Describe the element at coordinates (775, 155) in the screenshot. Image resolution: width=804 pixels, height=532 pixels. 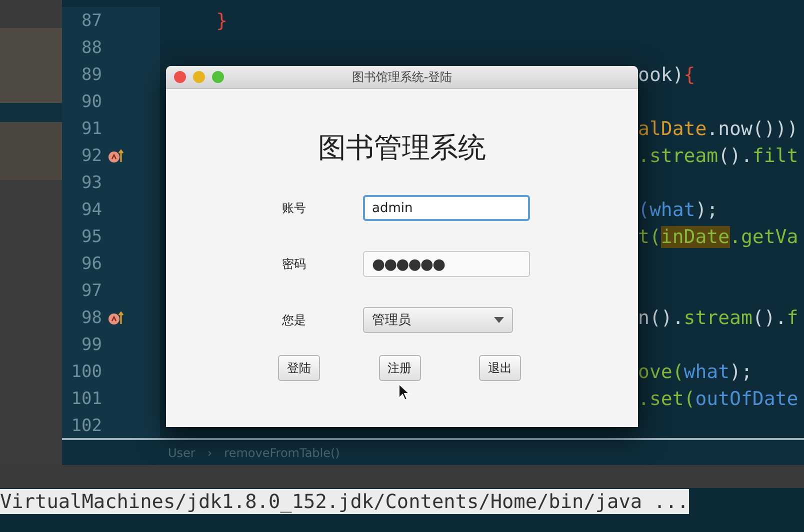
I see `code-text: filt` at that location.